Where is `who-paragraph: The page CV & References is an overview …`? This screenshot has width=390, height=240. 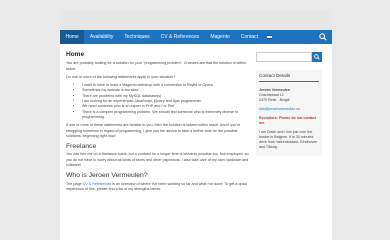
who-paragraph: The page CV & References is an overview … is located at coordinates (159, 187).